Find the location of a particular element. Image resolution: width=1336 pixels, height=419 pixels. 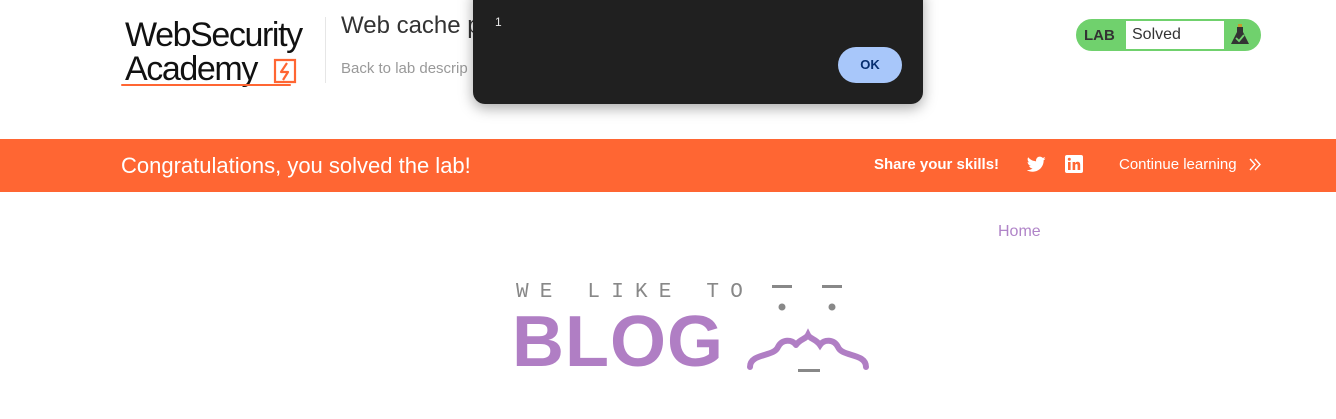

dialog-ok-button: OK is located at coordinates (870, 65).